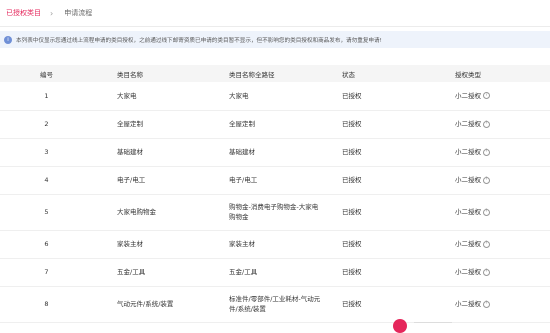 This screenshot has width=550, height=333. I want to click on cell-number: 6, so click(46, 244).